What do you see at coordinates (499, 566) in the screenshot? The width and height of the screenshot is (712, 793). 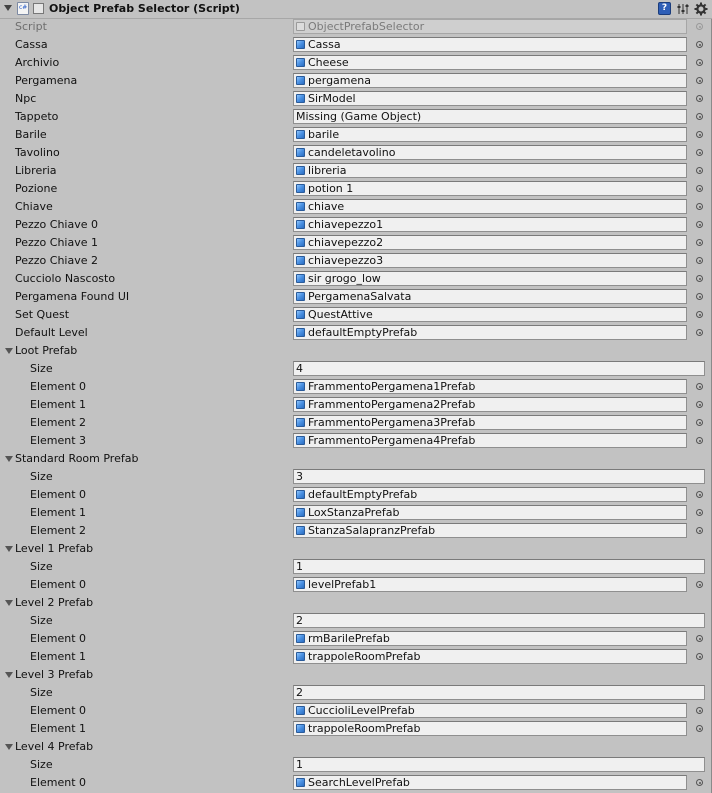 I see `level-1-prefab-size-input: 1` at bounding box center [499, 566].